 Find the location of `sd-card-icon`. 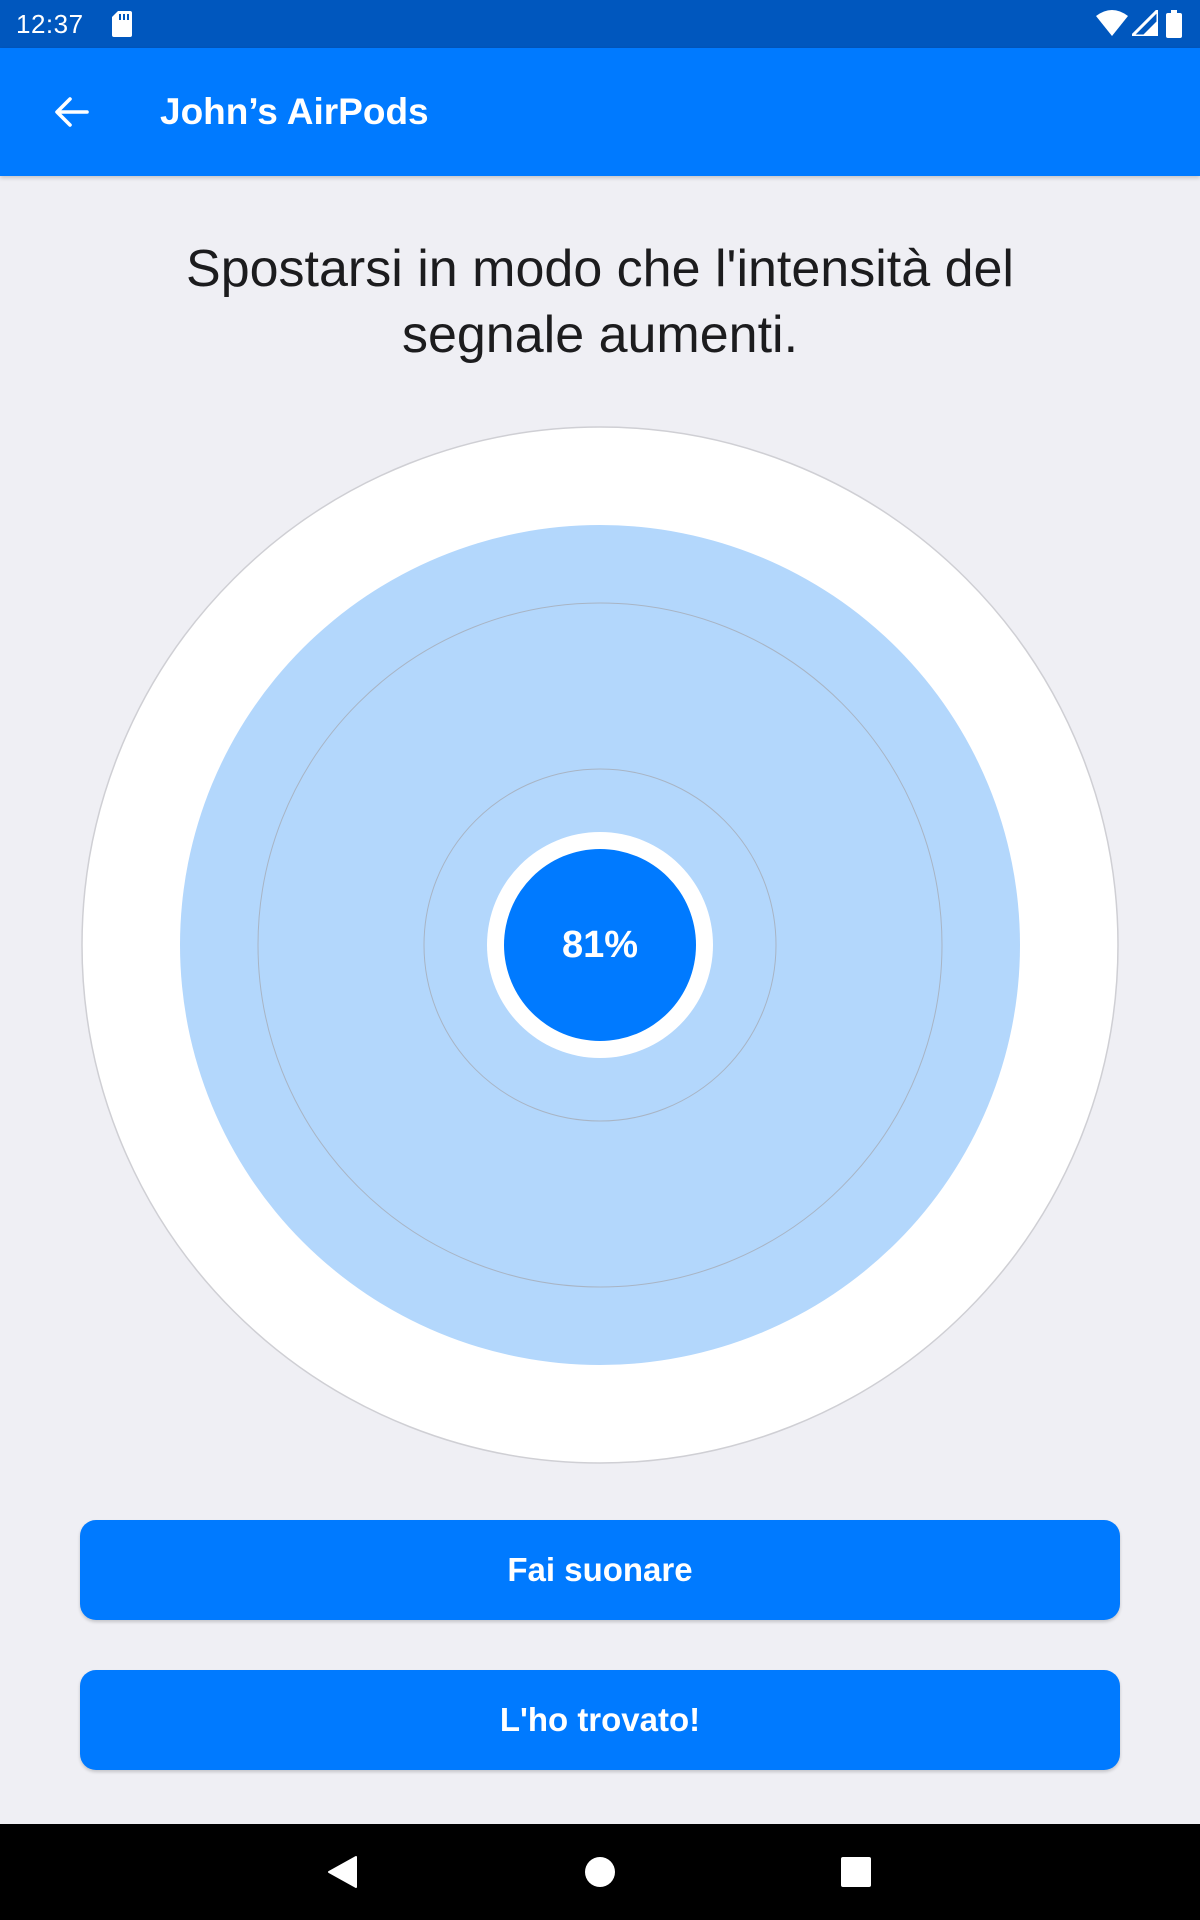

sd-card-icon is located at coordinates (122, 24).